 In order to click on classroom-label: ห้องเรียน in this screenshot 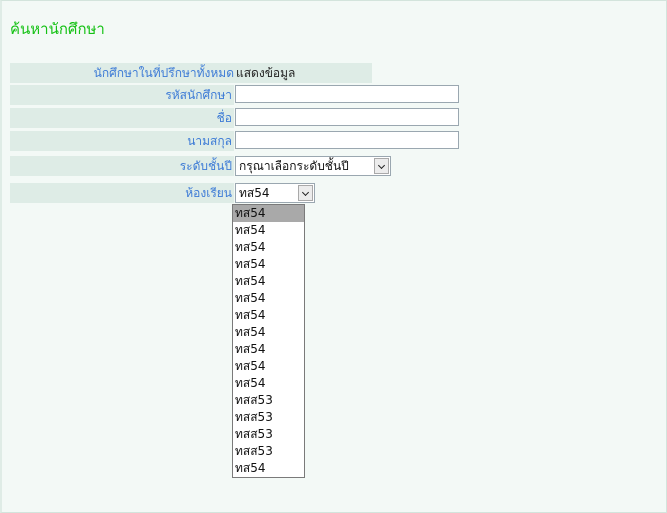, I will do `click(122, 193)`.